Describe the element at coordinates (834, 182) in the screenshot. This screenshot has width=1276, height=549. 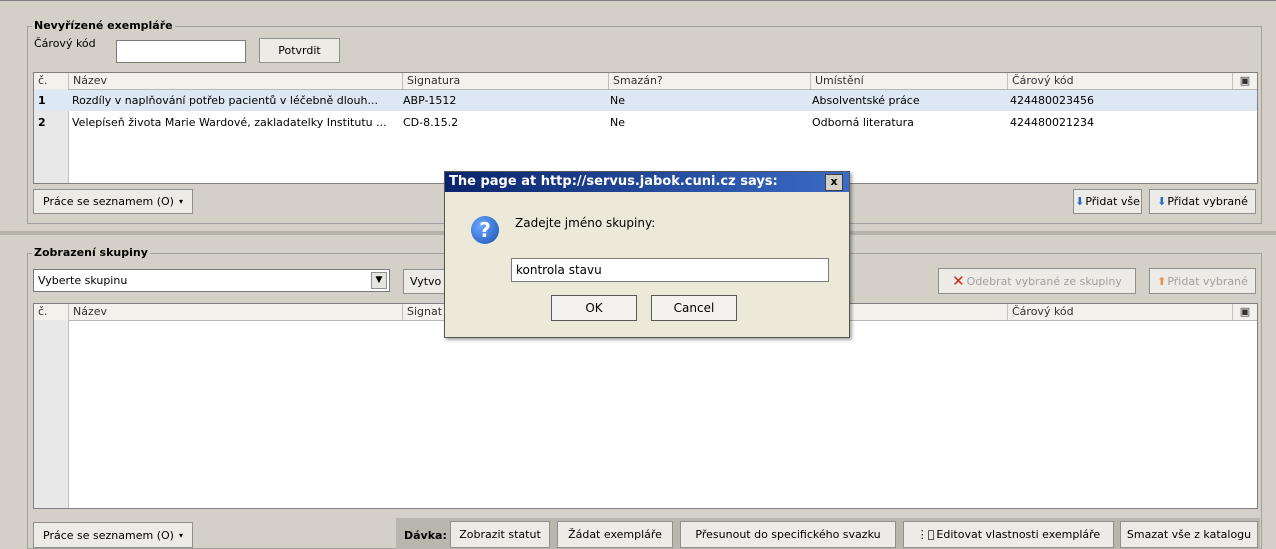
I see `close-icon: x` at that location.